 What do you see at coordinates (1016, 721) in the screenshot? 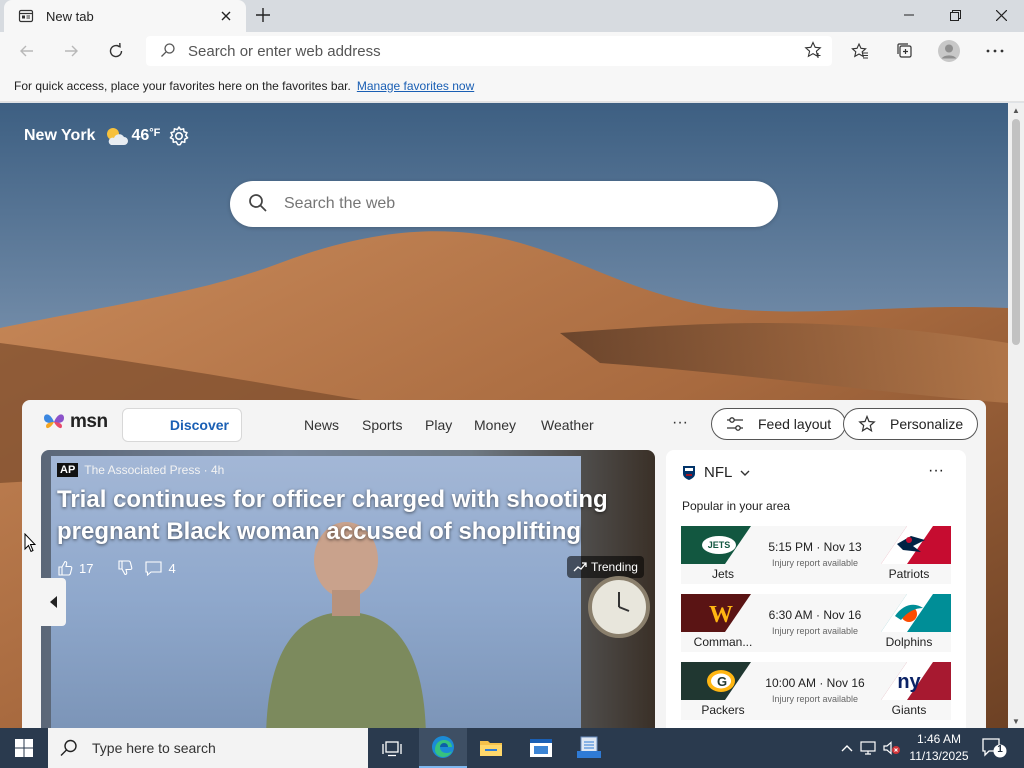
I see `scroll-down-arrow-icon: ▼` at bounding box center [1016, 721].